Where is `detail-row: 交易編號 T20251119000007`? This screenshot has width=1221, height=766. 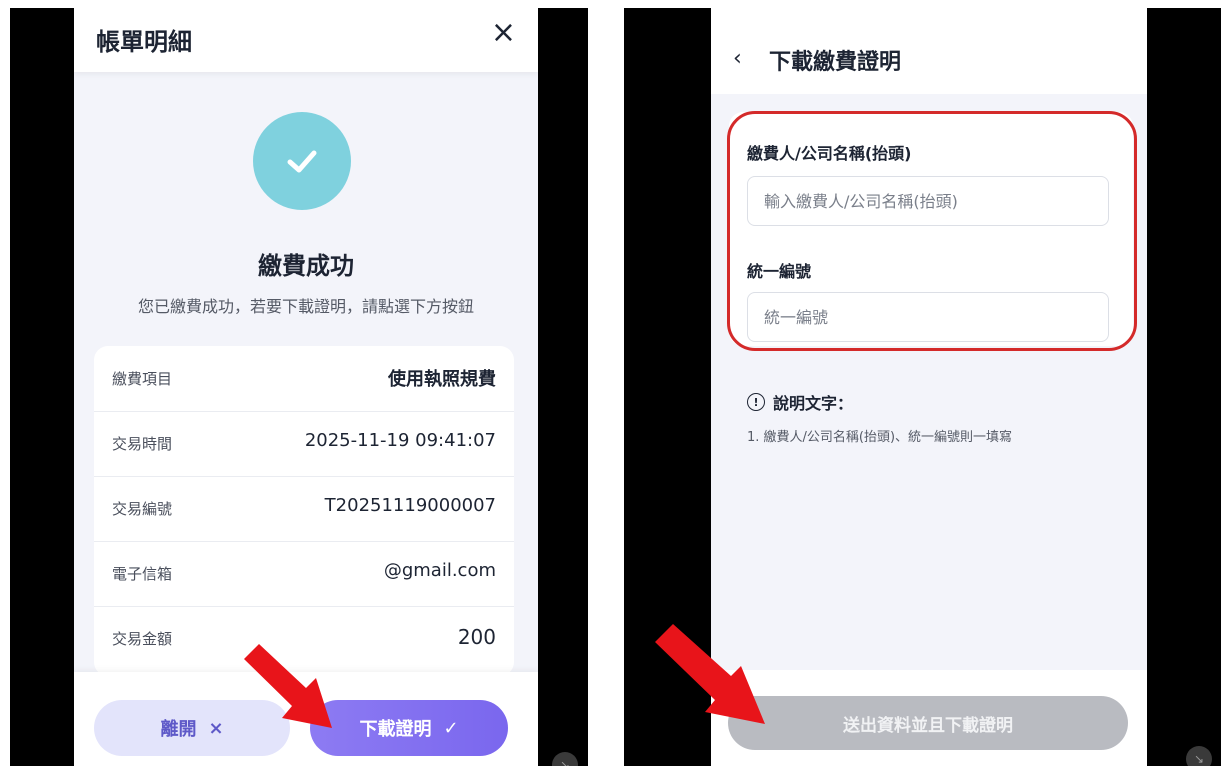
detail-row: 交易編號 T20251119000007 is located at coordinates (304, 509).